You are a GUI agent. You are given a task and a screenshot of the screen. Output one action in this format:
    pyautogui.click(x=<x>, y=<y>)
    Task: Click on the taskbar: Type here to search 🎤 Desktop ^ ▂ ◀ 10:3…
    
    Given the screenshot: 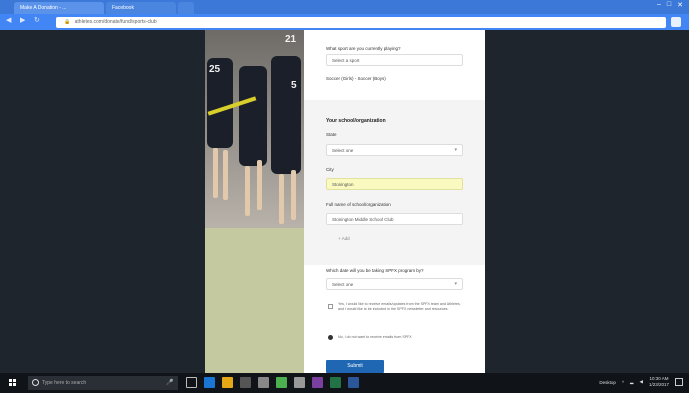 What is the action you would take?
    pyautogui.click(x=344, y=383)
    